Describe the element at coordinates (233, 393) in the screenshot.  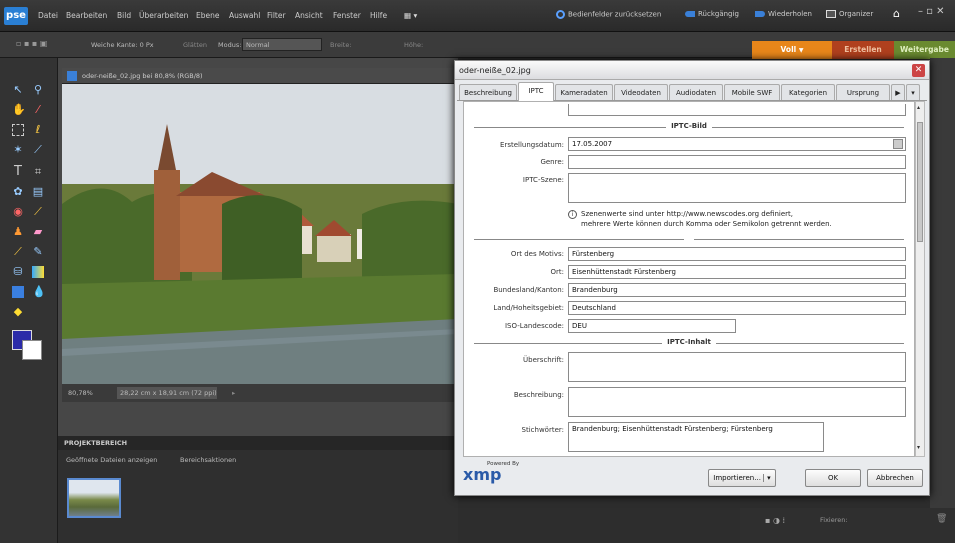
I see `status-arrow-icon: ▸` at that location.